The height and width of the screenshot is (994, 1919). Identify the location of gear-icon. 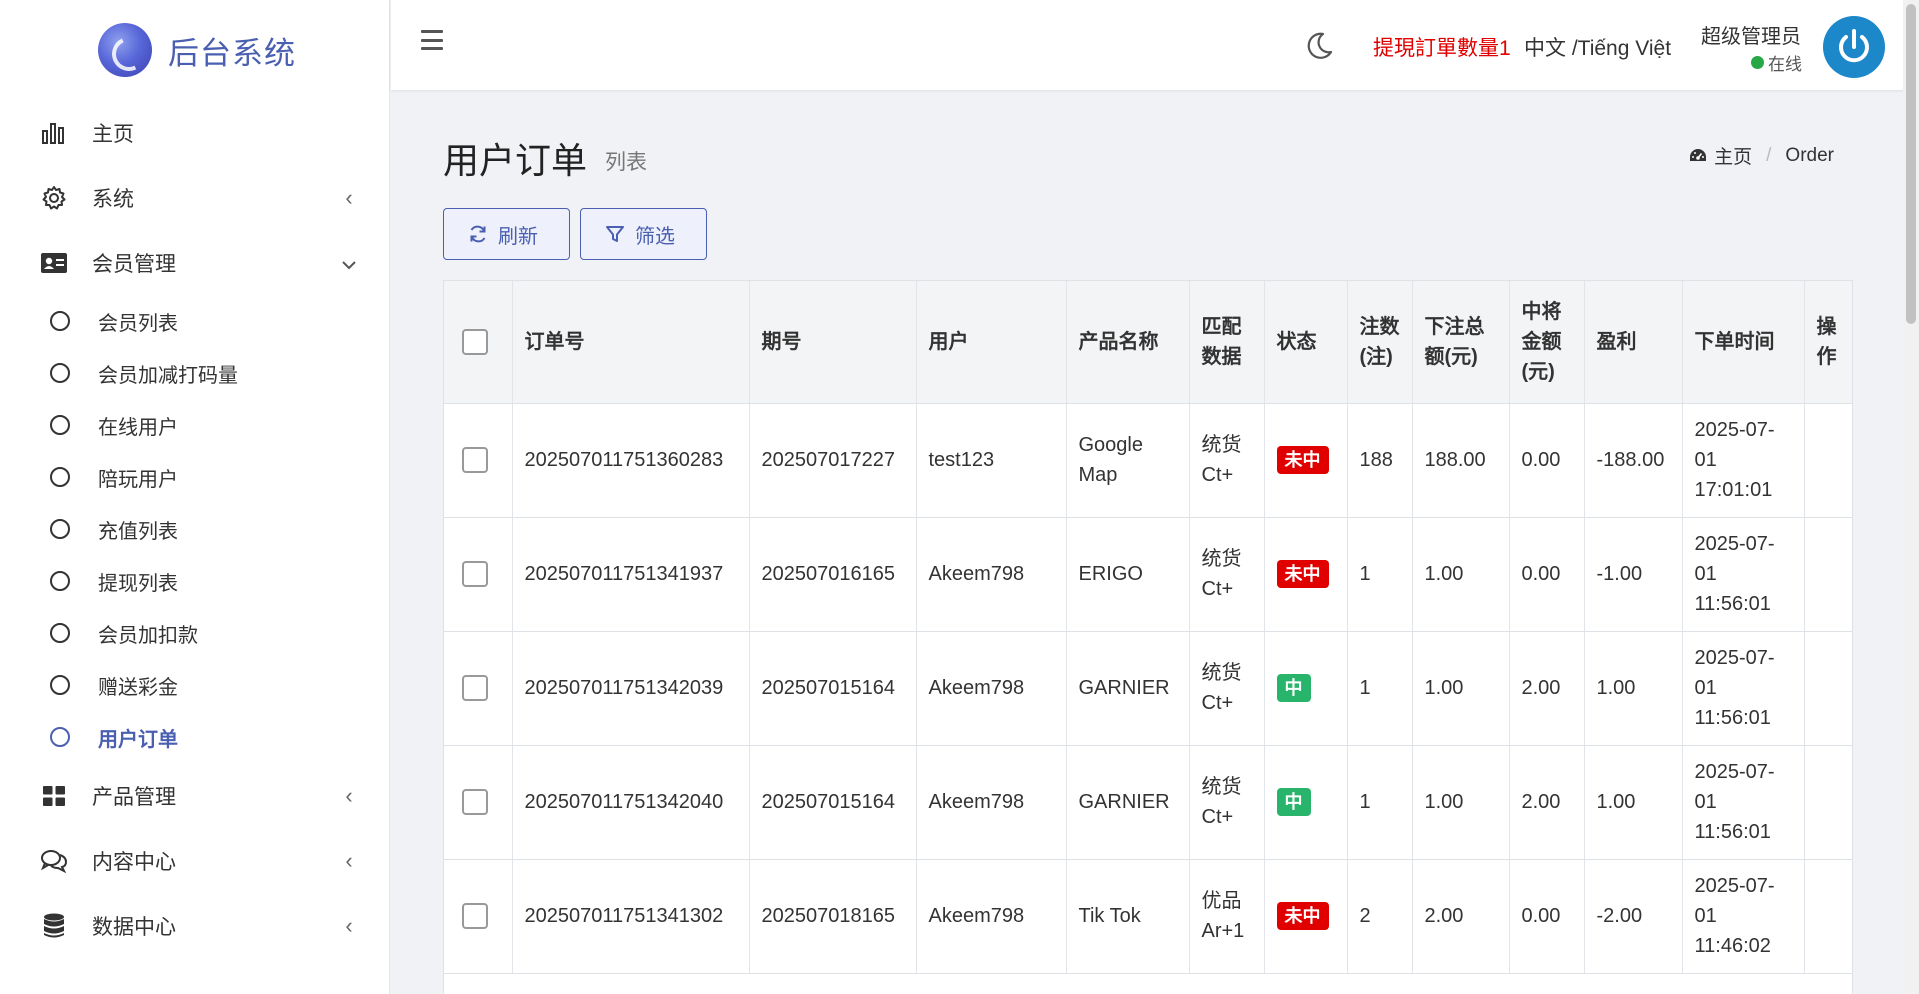
(54, 198).